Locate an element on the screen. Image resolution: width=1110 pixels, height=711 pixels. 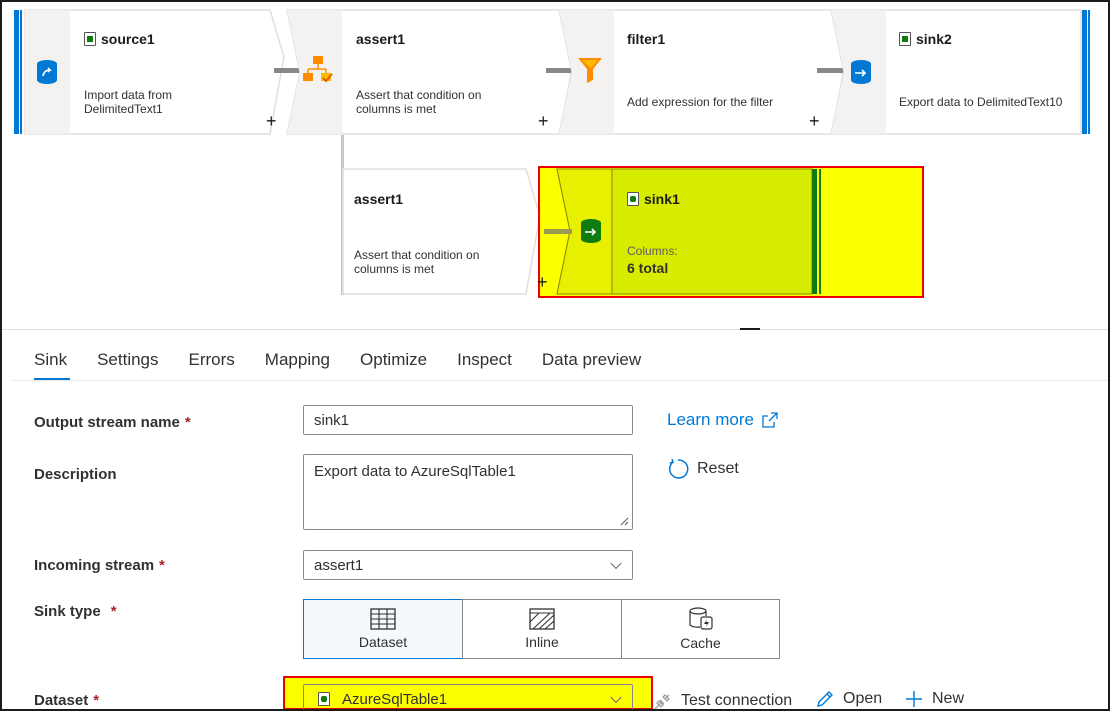
assert1-title: assert1 is located at coordinates (381, 39).